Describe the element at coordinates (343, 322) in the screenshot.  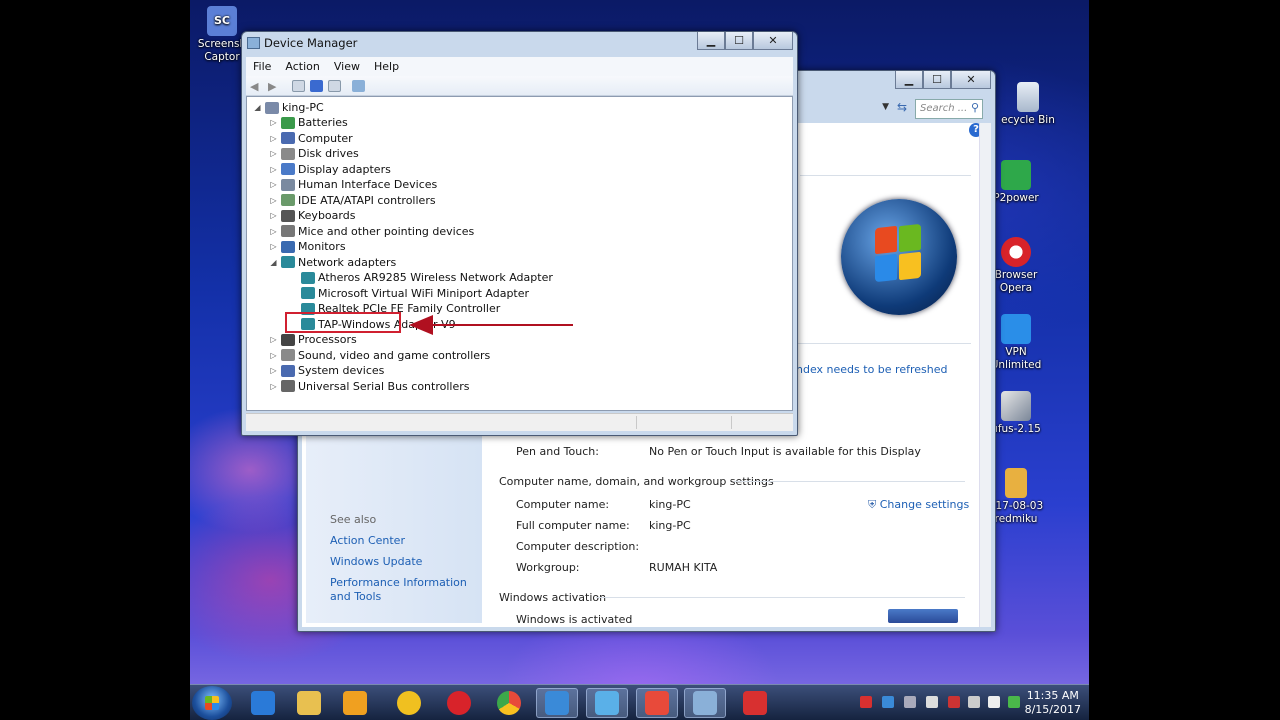
I see `highlight-box` at that location.